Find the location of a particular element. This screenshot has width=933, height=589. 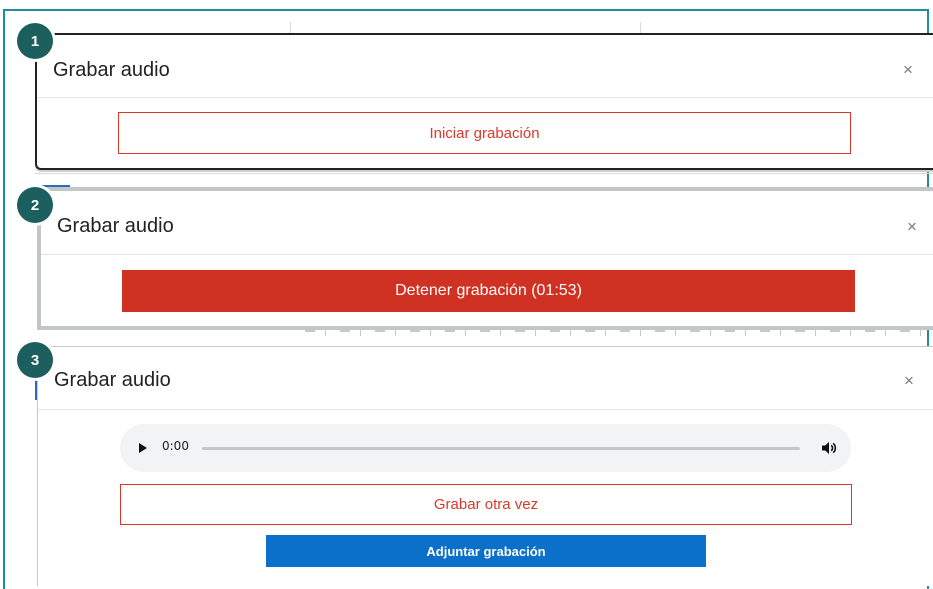

start-recording-button: Iniciar grabación is located at coordinates (484, 133).